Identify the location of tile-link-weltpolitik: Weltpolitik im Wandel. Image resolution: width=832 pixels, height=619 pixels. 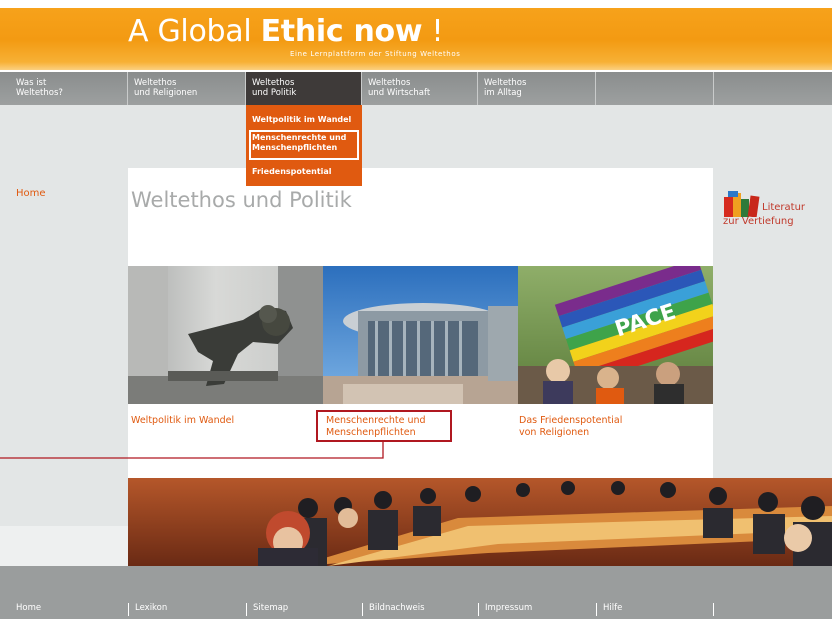
(182, 421).